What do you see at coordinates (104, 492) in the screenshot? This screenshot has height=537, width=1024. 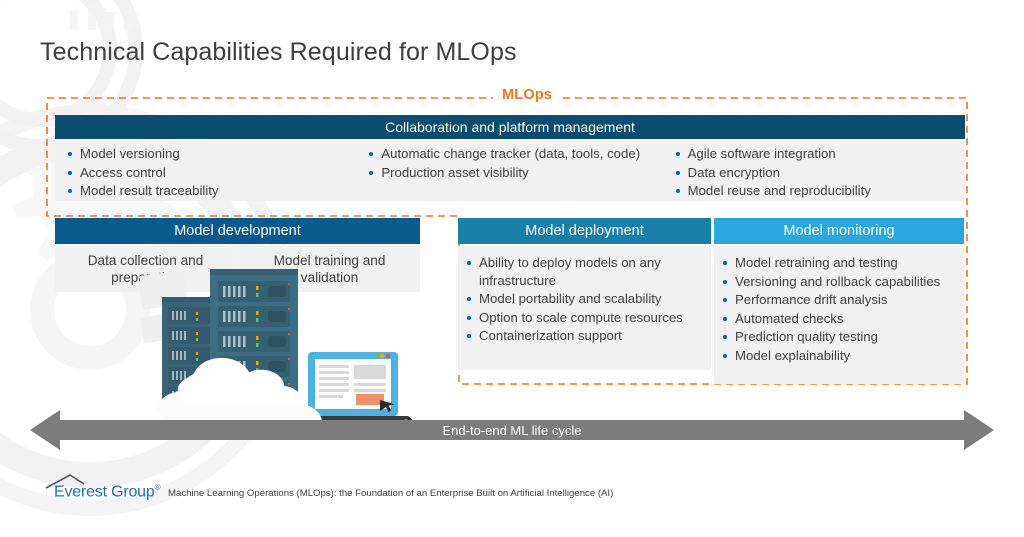 I see `logo-name: Everest Group` at bounding box center [104, 492].